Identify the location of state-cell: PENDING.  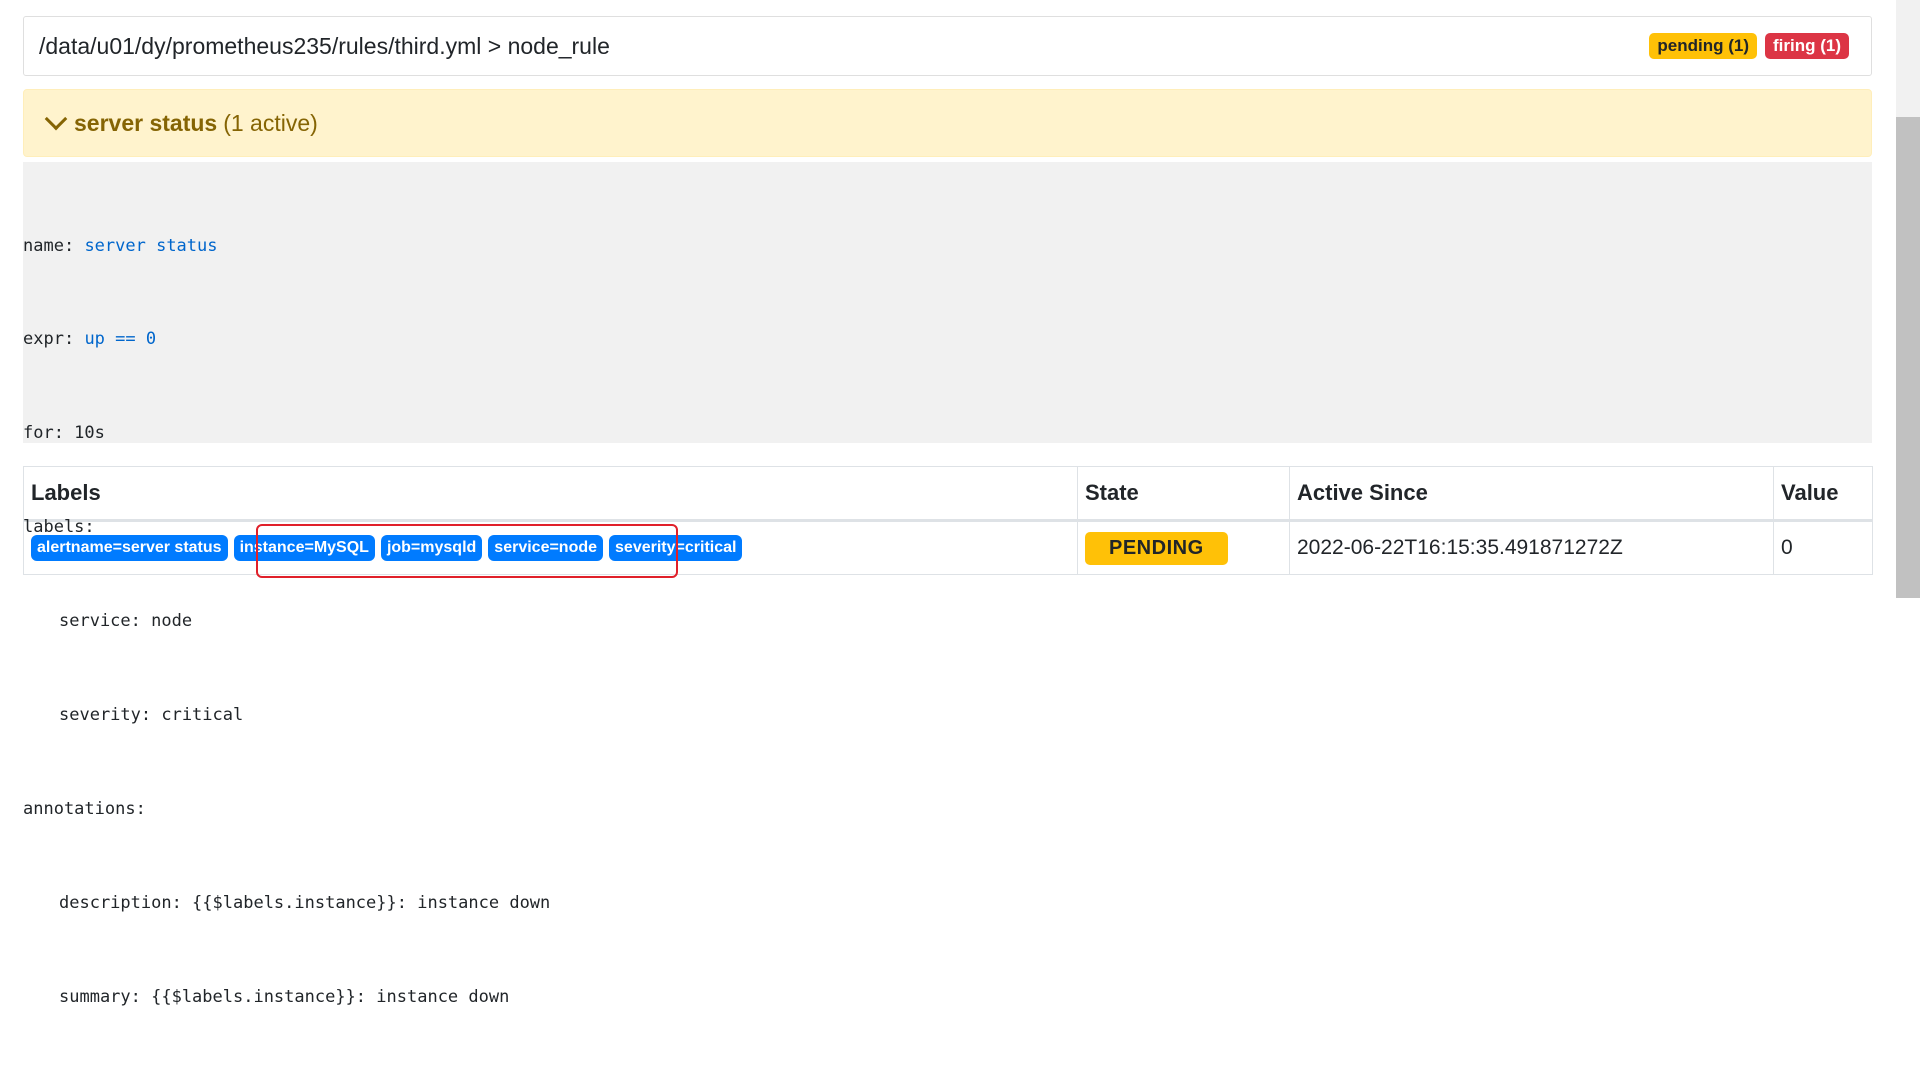
(1183, 547).